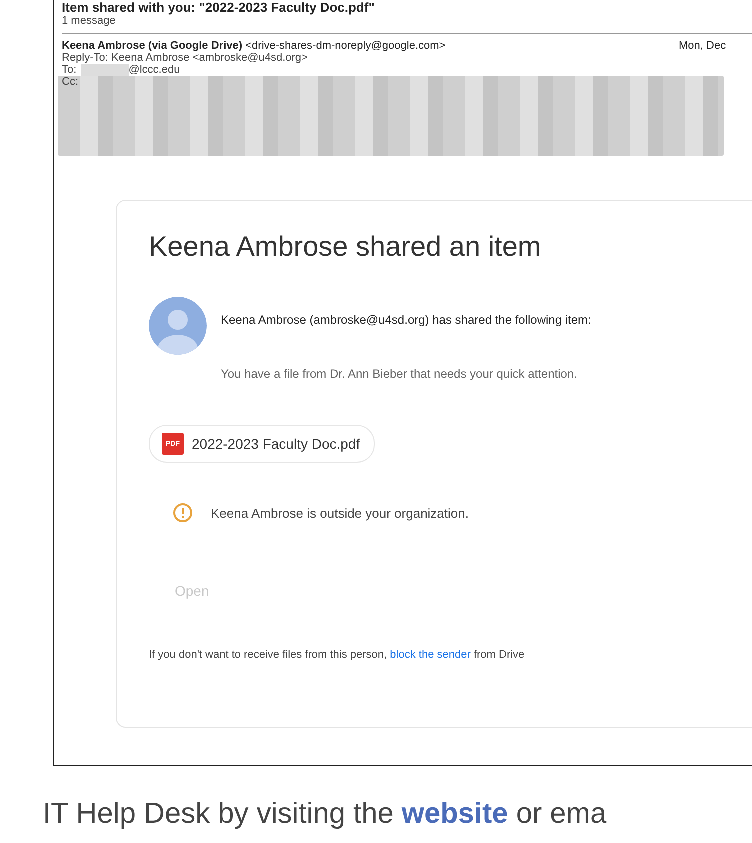 Image resolution: width=752 pixels, height=843 pixels. I want to click on cc-label: Cc:, so click(70, 82).